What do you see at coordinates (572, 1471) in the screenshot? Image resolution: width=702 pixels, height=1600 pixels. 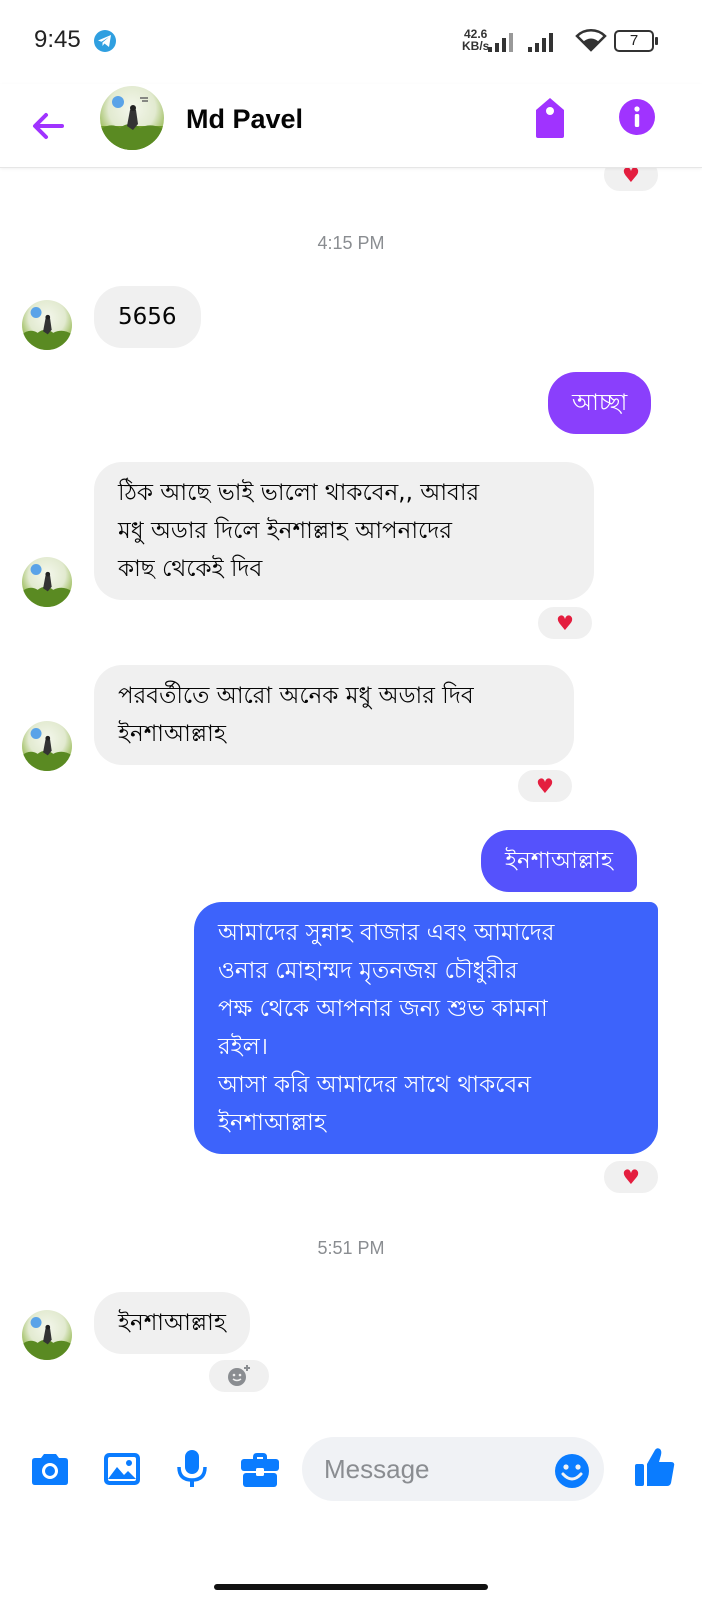 I see `emoji-icon` at bounding box center [572, 1471].